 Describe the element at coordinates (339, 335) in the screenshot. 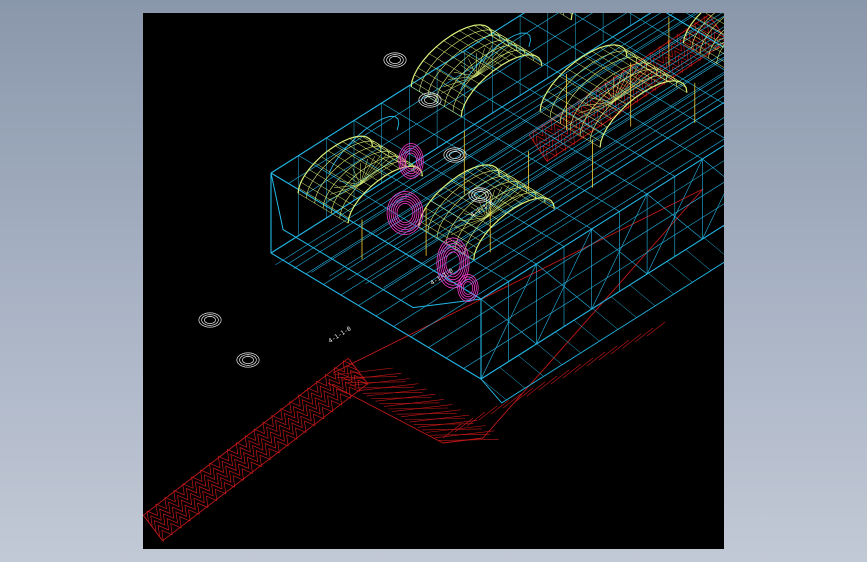

I see `part-label: 4-1-1-0` at that location.